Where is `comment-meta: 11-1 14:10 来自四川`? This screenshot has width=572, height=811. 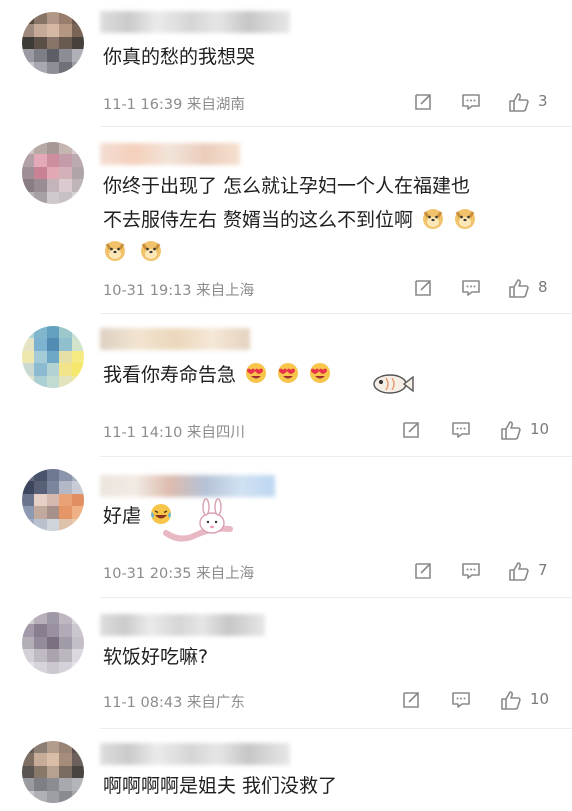
comment-meta: 11-1 14:10 来自四川 is located at coordinates (174, 433).